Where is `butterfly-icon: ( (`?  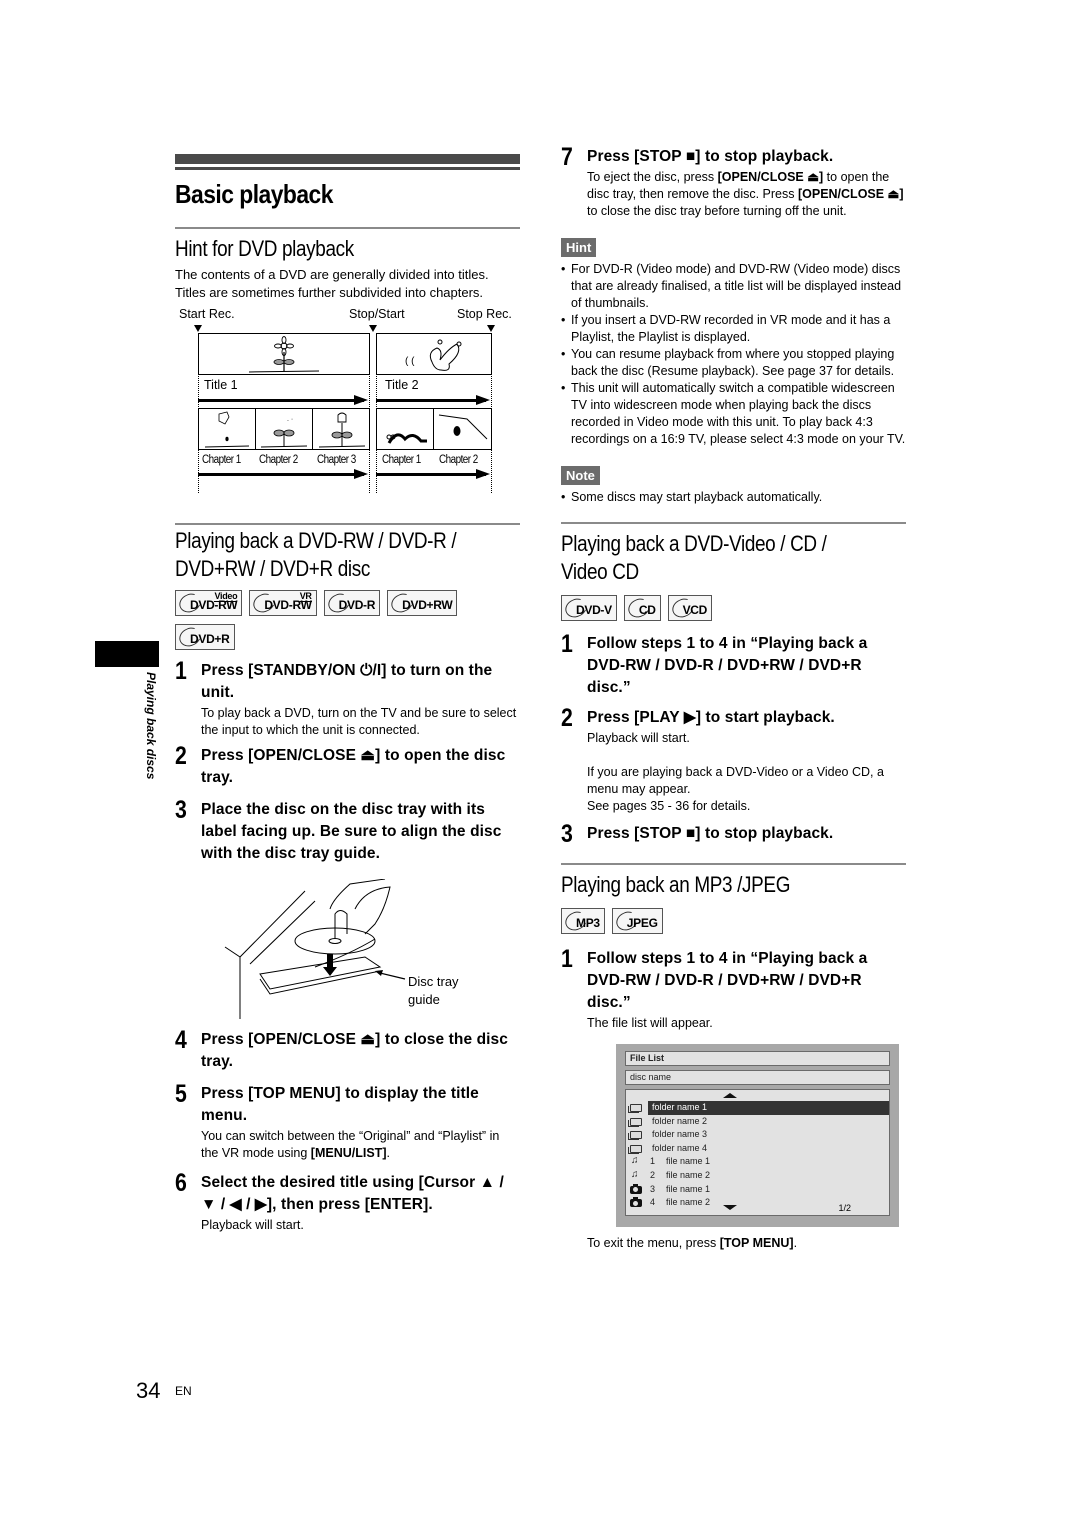 butterfly-icon: ( ( is located at coordinates (433, 355).